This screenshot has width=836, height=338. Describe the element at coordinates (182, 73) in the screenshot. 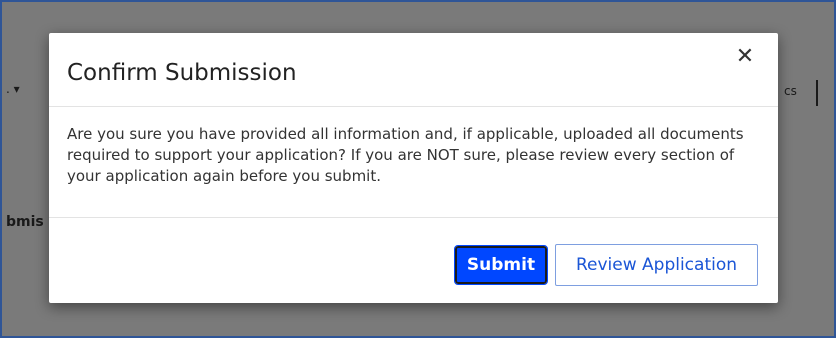

I see `dialog-title: Confirm Submission` at that location.